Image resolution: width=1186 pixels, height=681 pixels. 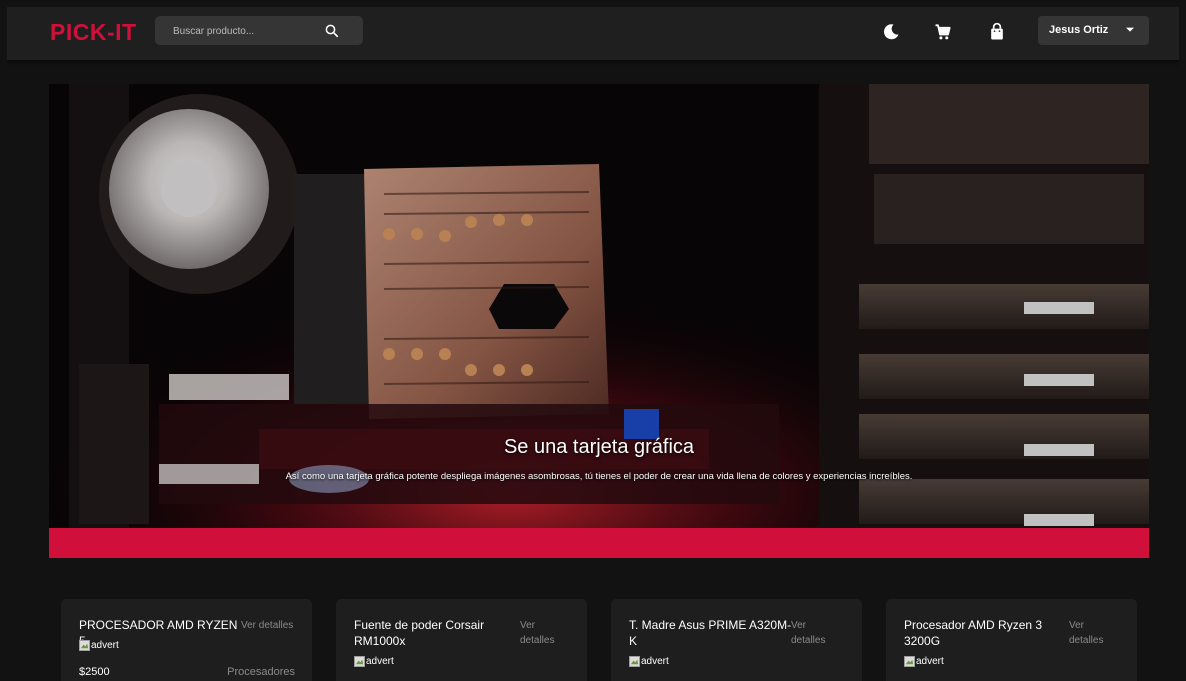 What do you see at coordinates (93, 32) in the screenshot?
I see `brand-logo: PICK-IT` at bounding box center [93, 32].